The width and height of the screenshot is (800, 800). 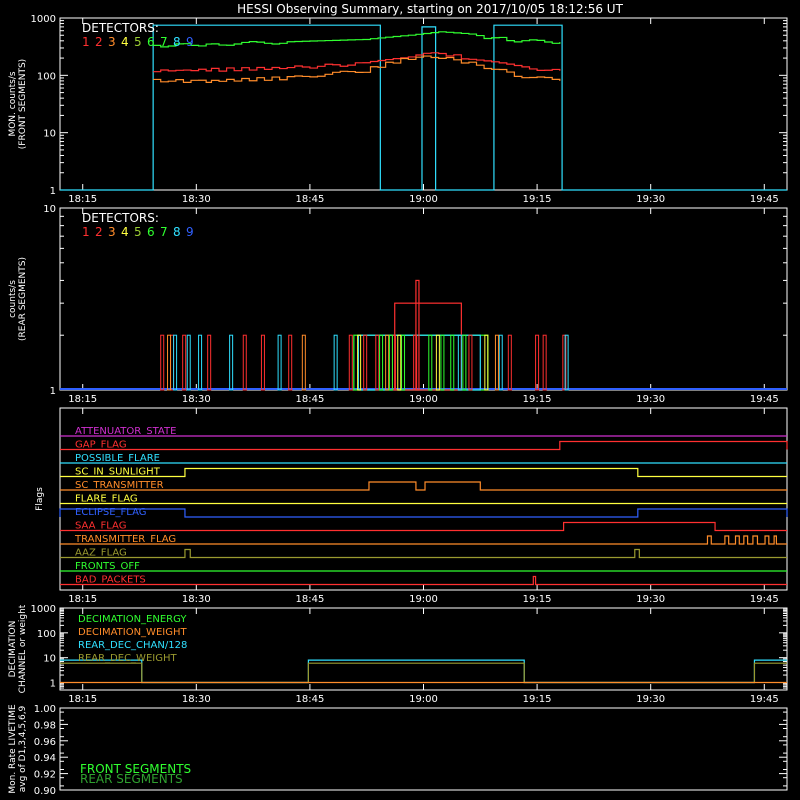 I want to click on y-tick-label: 1, so click(x=53, y=191).